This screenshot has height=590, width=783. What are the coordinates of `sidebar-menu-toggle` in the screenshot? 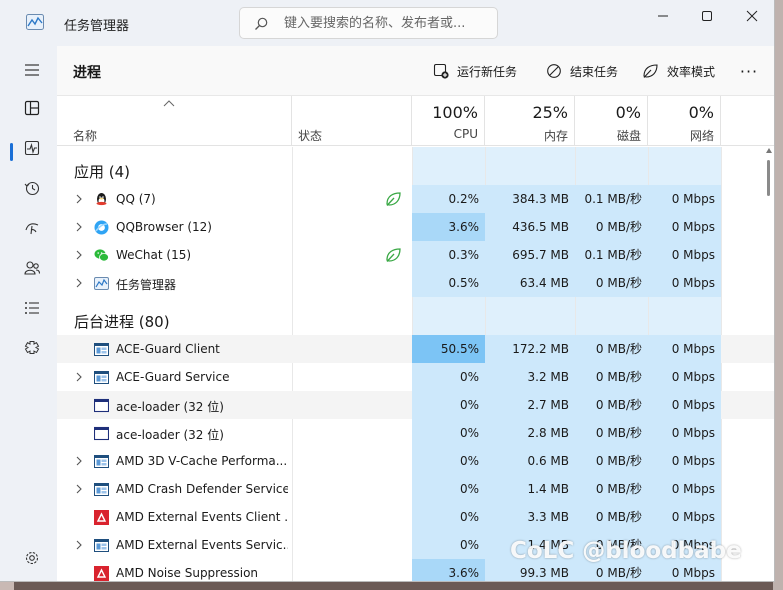 It's located at (32, 70).